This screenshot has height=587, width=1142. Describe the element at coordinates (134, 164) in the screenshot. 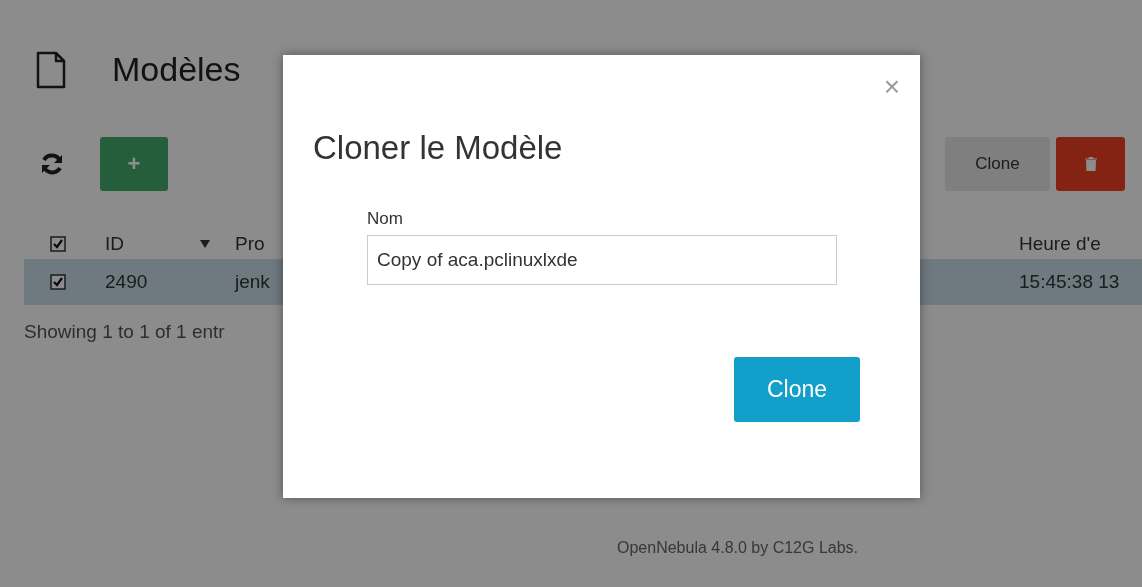

I see `add-button: +` at that location.